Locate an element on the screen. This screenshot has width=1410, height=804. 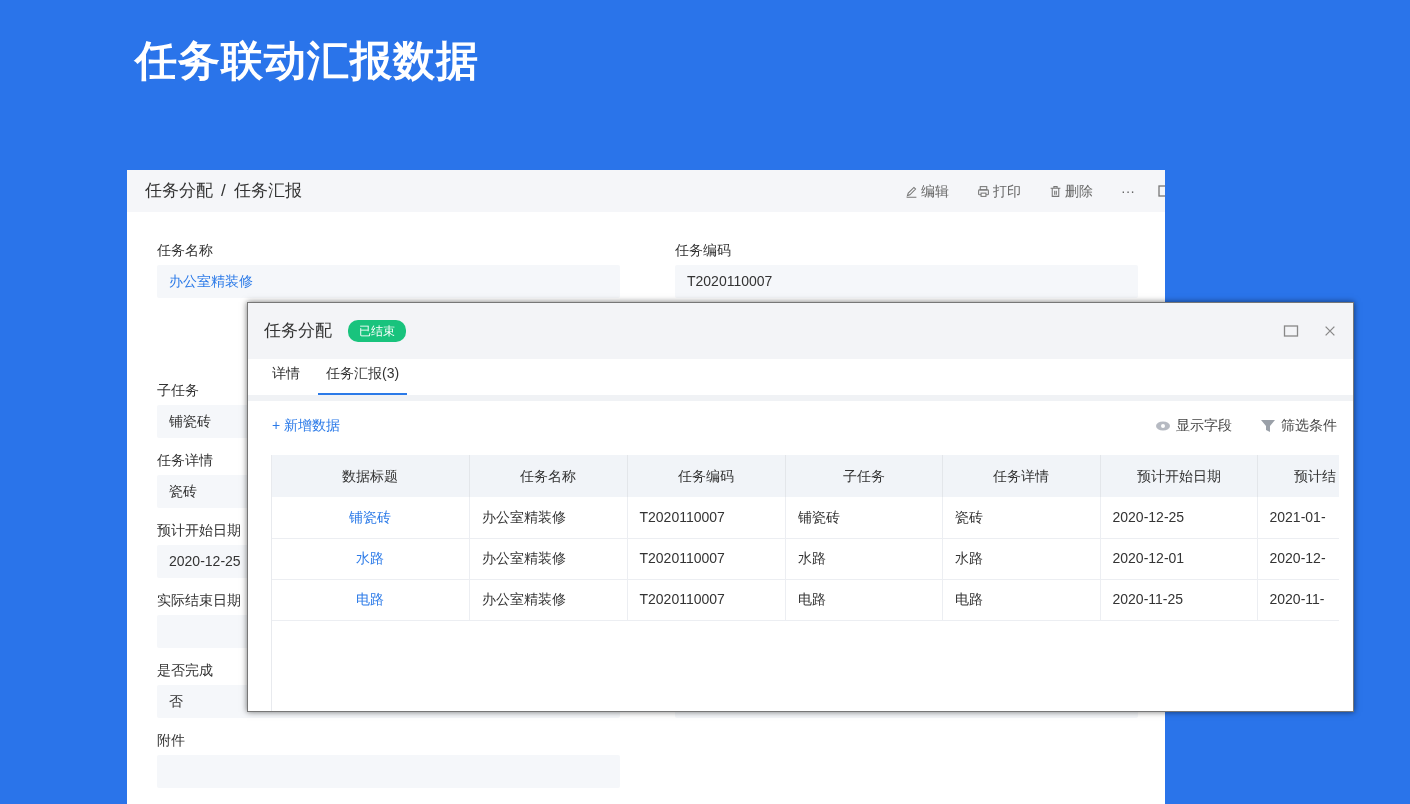
table-cell: 2020-12-25 is located at coordinates (1178, 517).